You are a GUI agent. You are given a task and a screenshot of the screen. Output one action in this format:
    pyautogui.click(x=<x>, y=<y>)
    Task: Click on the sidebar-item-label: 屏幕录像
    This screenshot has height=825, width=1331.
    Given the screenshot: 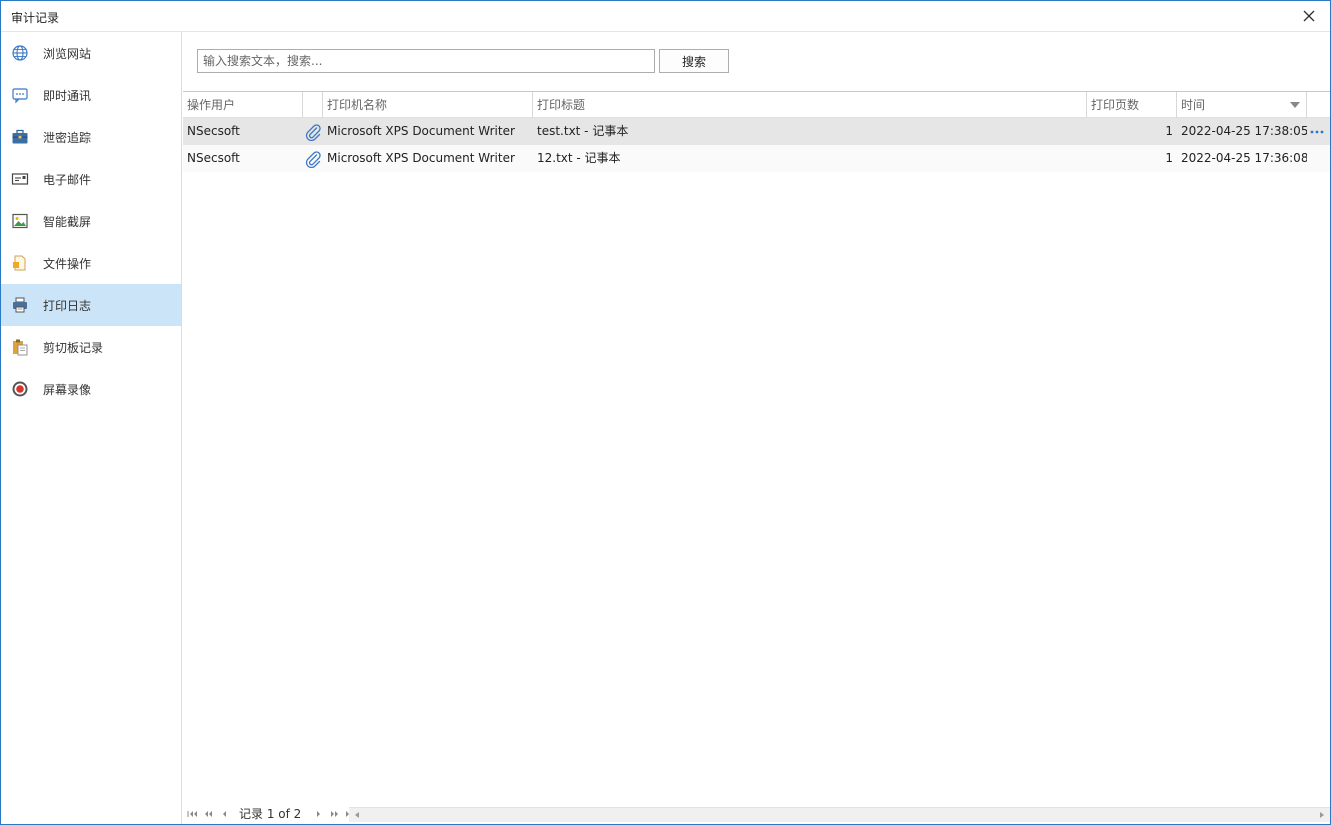 What is the action you would take?
    pyautogui.click(x=67, y=389)
    